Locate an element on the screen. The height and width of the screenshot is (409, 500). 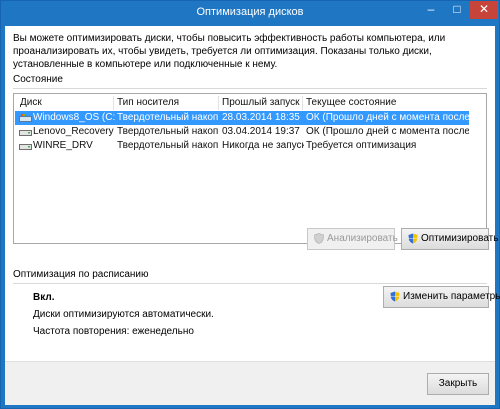
last-run: 03.04.2014 19:37 is located at coordinates (261, 131).